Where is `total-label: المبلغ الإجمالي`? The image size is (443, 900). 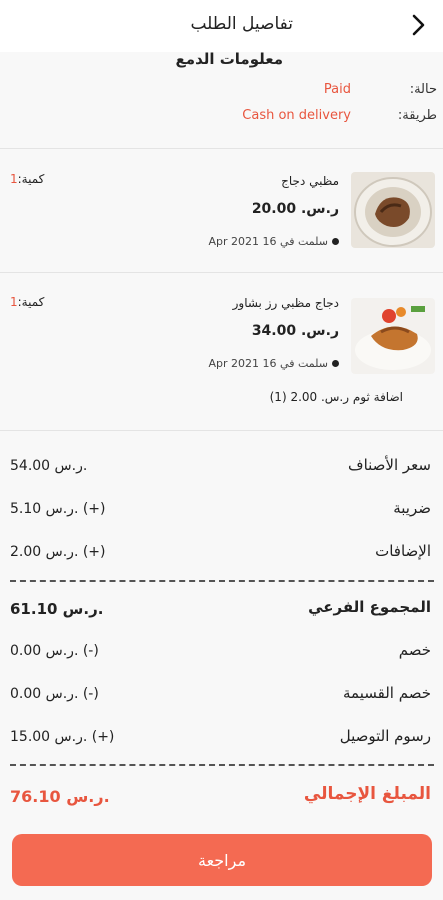
total-label: المبلغ الإجمالي is located at coordinates (367, 794).